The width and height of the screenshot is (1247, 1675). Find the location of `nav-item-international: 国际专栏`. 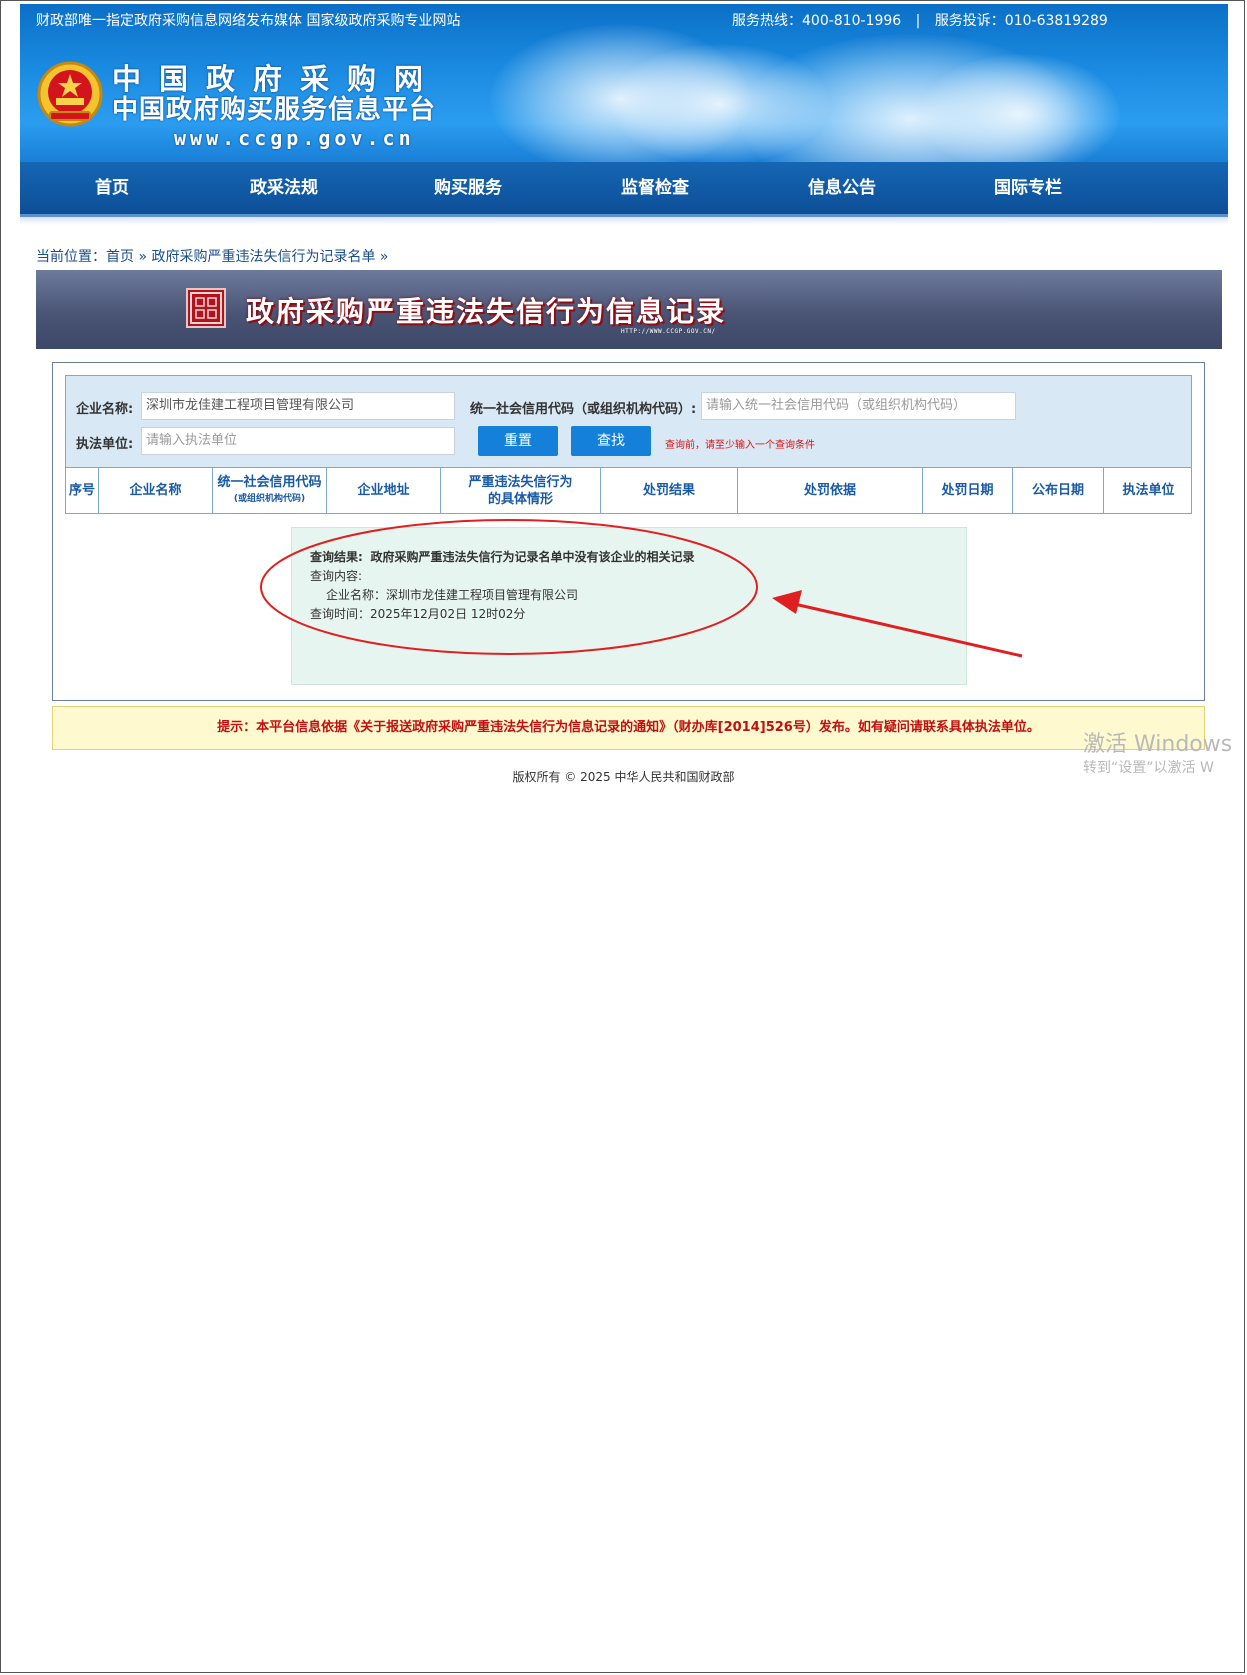

nav-item-international: 国际专栏 is located at coordinates (1028, 188).